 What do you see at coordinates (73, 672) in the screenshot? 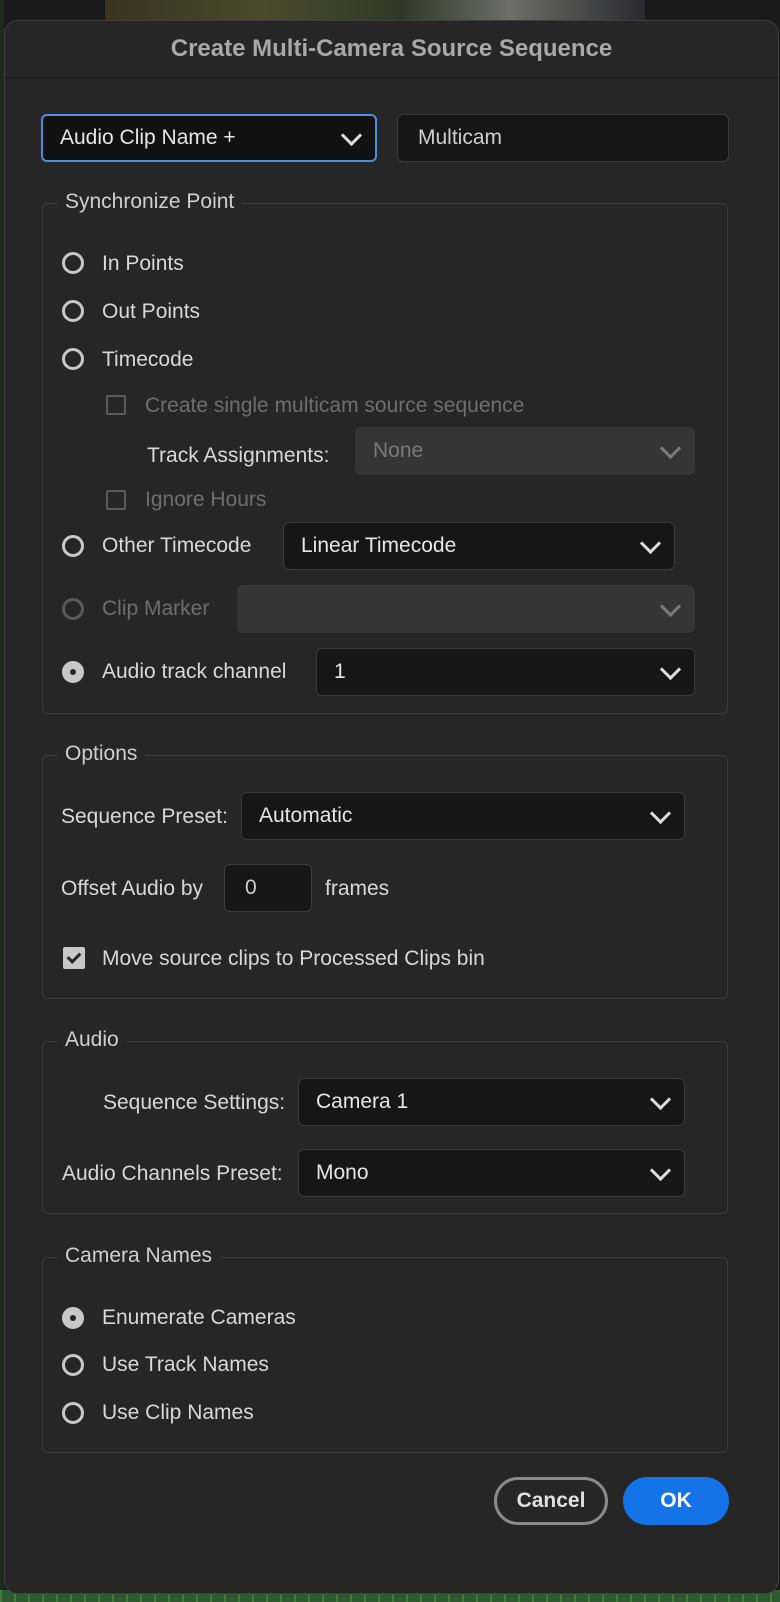
I see `audio-track-channel-radio` at bounding box center [73, 672].